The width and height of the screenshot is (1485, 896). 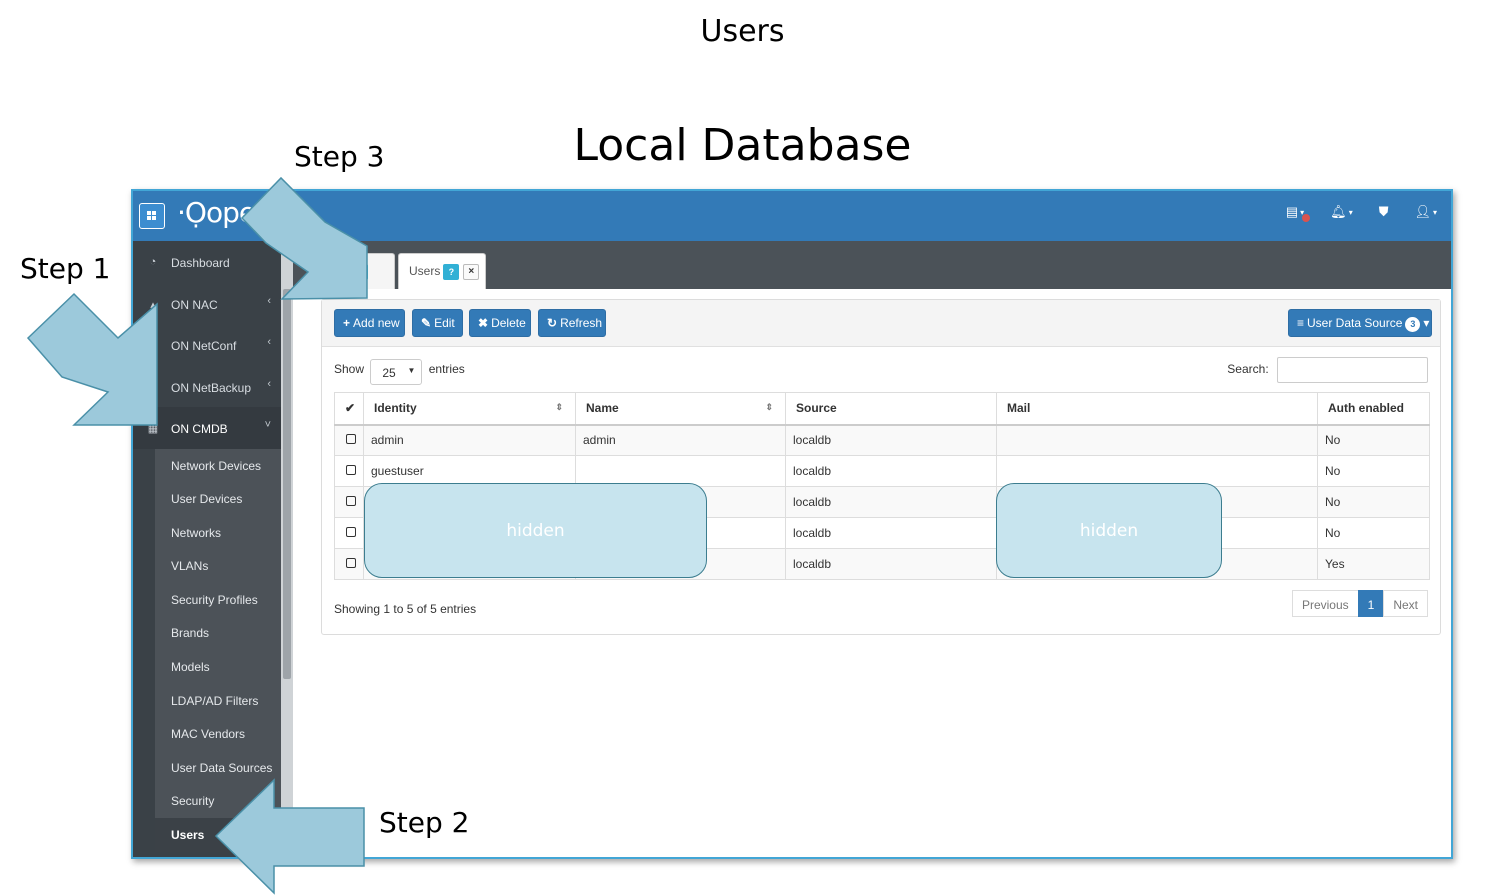 What do you see at coordinates (65, 268) in the screenshot?
I see `step-1-label: Step 1` at bounding box center [65, 268].